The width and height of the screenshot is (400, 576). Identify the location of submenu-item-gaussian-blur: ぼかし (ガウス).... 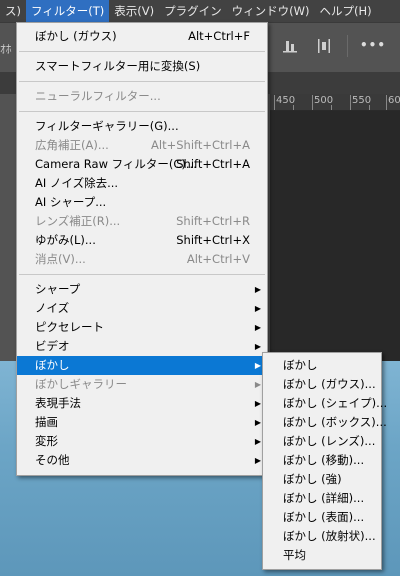
(322, 384).